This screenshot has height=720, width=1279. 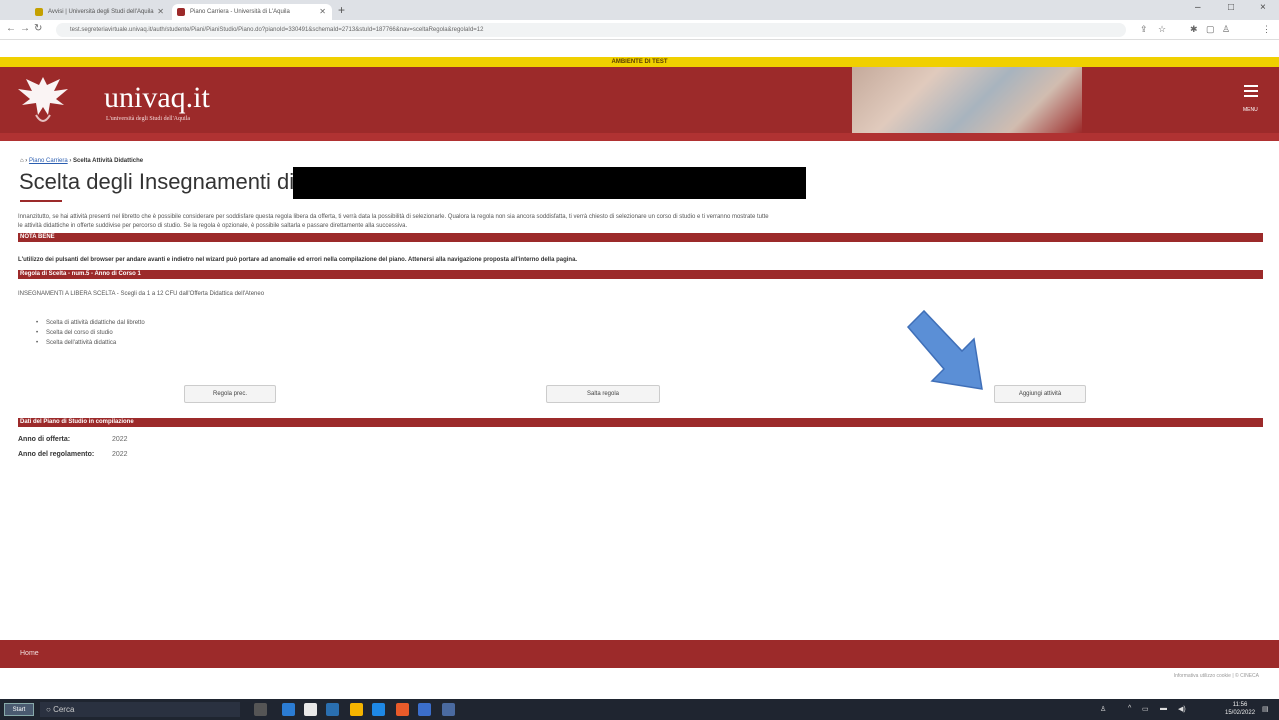 What do you see at coordinates (310, 709) in the screenshot?
I see `store-icon` at bounding box center [310, 709].